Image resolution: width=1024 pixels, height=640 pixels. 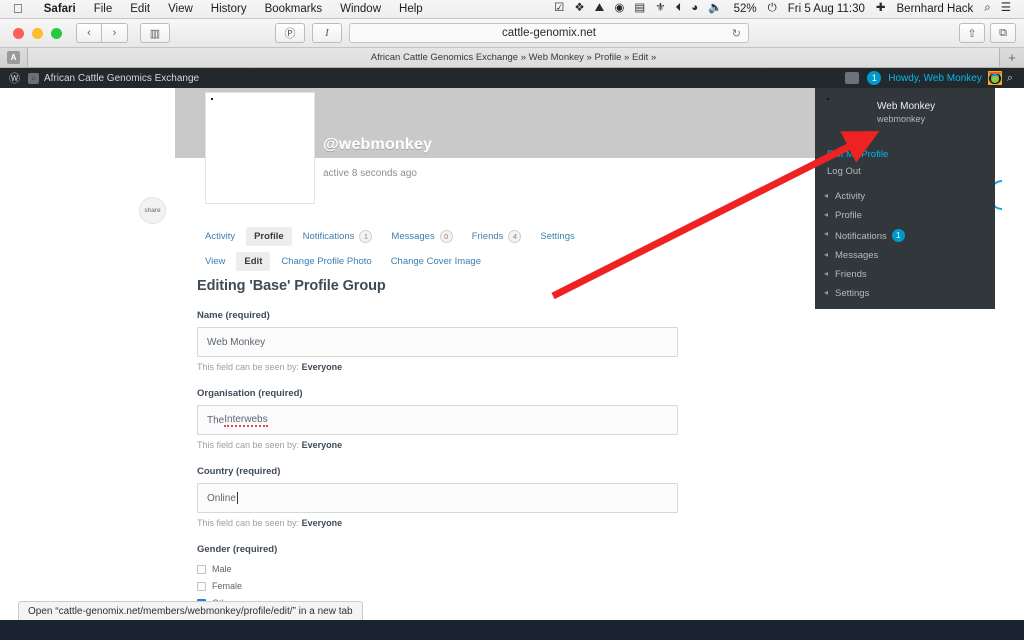 I want to click on share-button: ⇧, so click(x=972, y=33).